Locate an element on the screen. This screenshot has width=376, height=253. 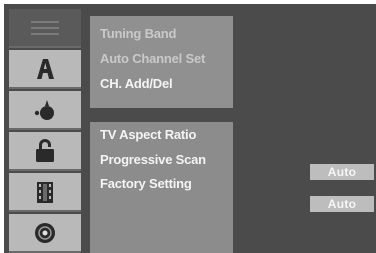
disc-icon is located at coordinates (45, 233).